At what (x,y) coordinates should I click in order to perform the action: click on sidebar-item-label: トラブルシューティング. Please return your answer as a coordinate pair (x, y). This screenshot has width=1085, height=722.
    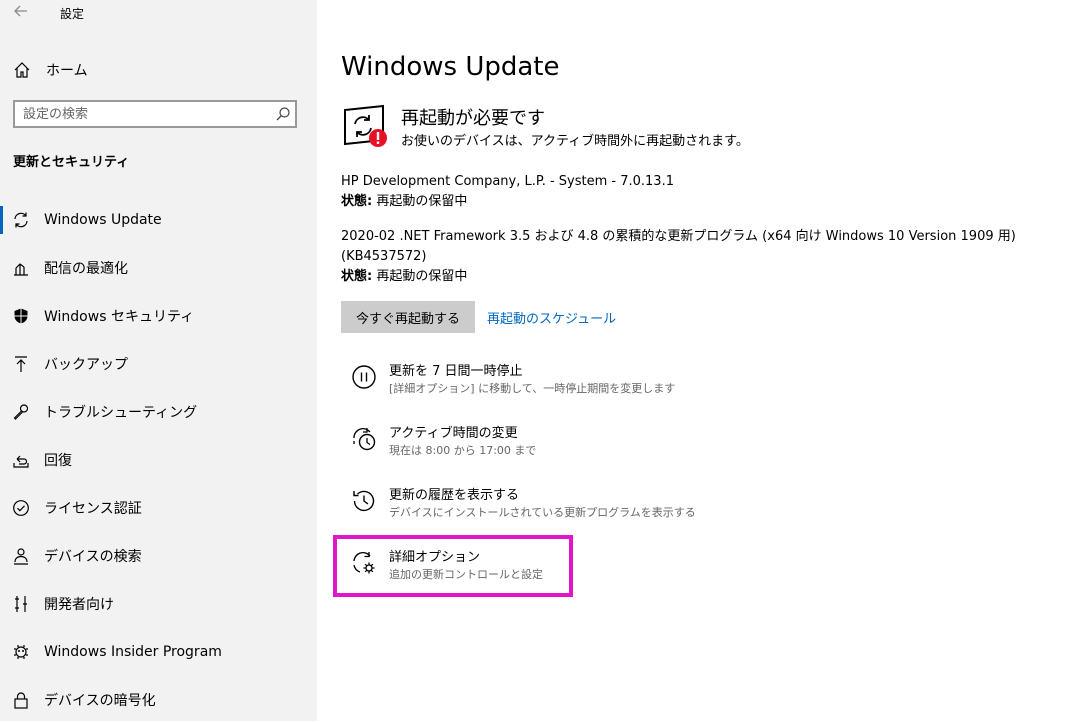
    Looking at the image, I should click on (121, 413).